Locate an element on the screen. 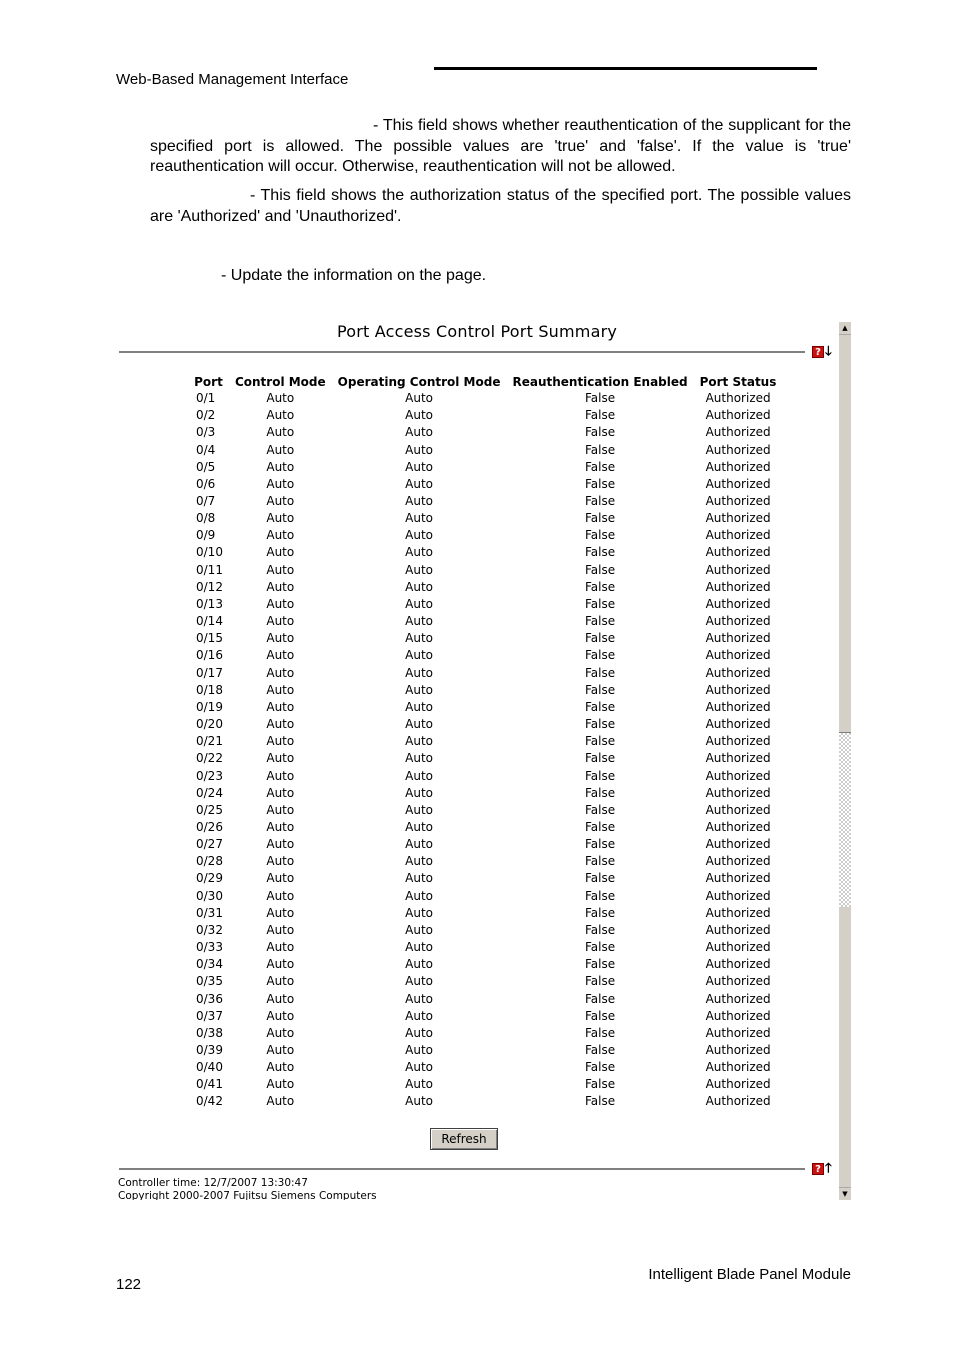 The image size is (954, 1351). cell-port: 0/17 is located at coordinates (209, 672).